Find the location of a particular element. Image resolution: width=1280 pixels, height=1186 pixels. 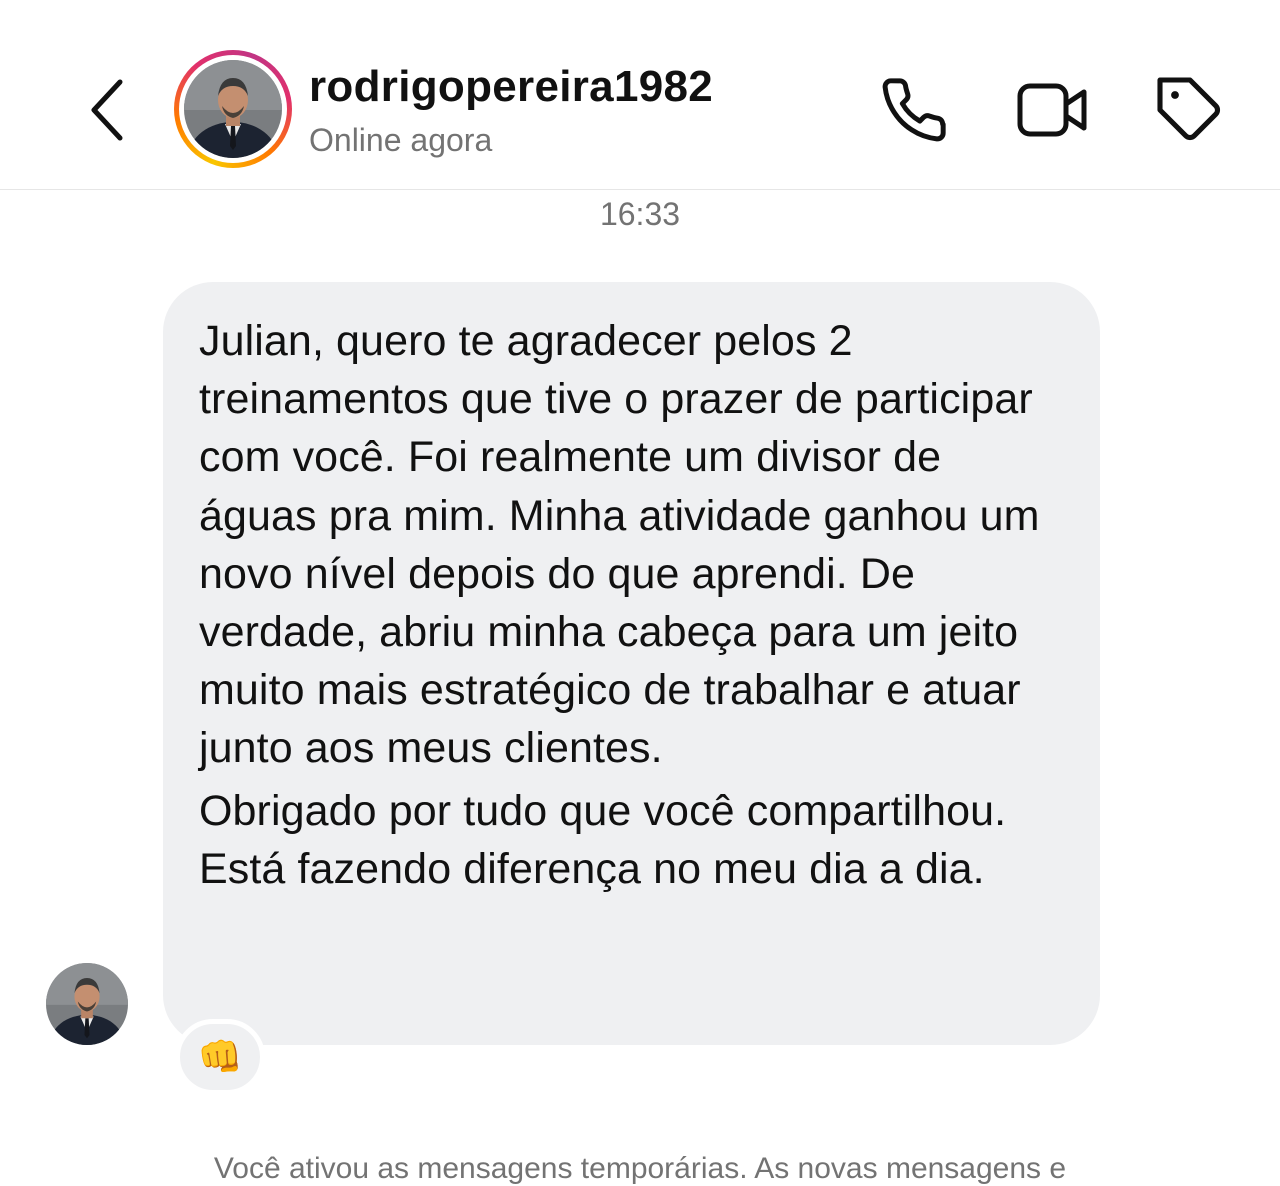

contact-username: rodrigopereira1982 is located at coordinates (511, 87).